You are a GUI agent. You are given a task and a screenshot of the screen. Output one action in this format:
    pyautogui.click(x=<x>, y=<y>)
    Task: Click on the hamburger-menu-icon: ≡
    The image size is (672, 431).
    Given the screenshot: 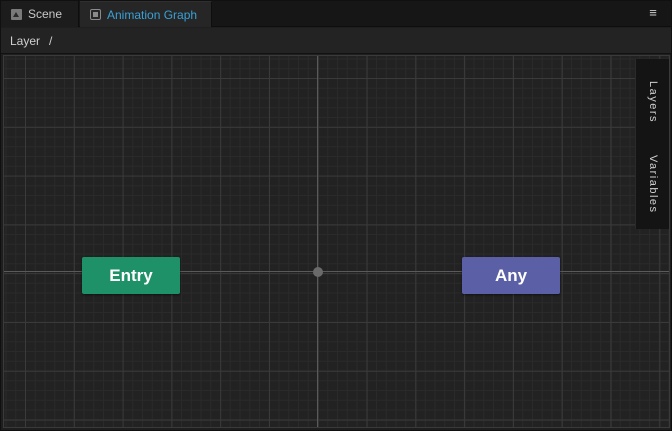 What is the action you would take?
    pyautogui.click(x=653, y=13)
    